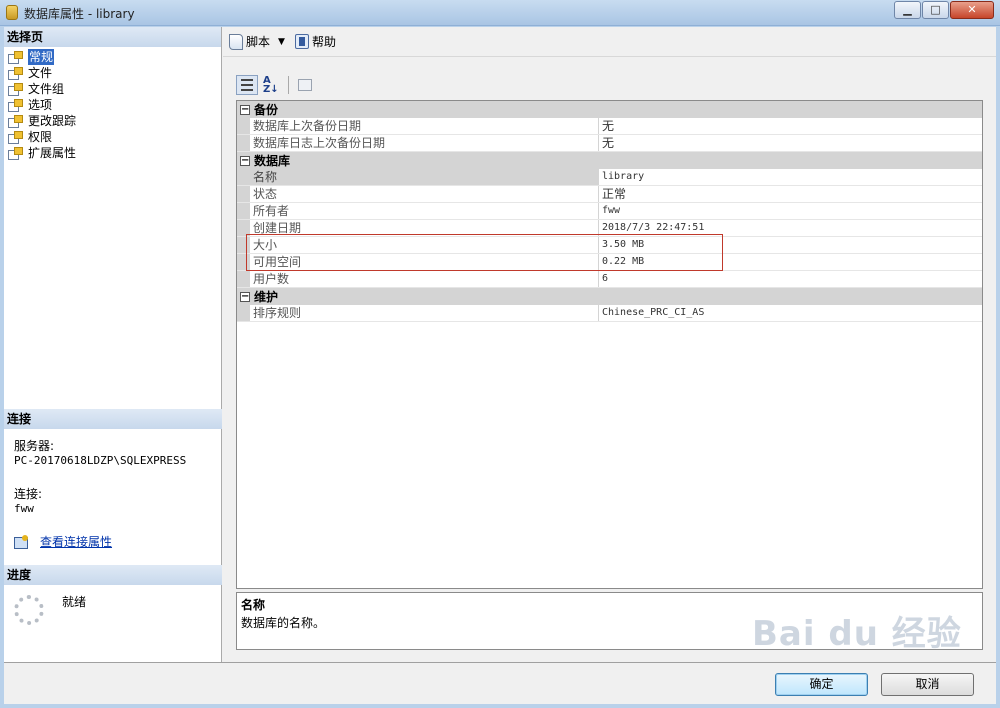 The height and width of the screenshot is (708, 1000). What do you see at coordinates (424, 126) in the screenshot?
I see `property-name: 数据库上次备份日期` at bounding box center [424, 126].